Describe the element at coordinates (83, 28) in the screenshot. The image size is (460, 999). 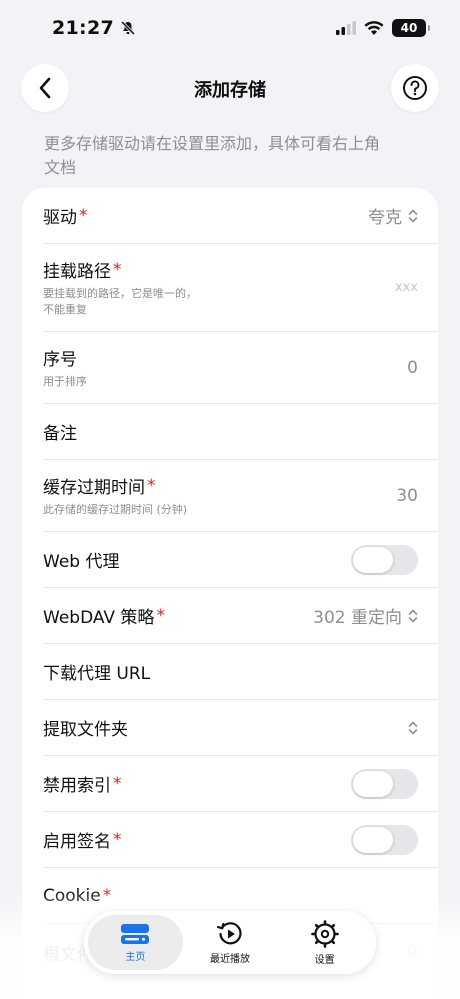
I see `status-time: 21:27` at that location.